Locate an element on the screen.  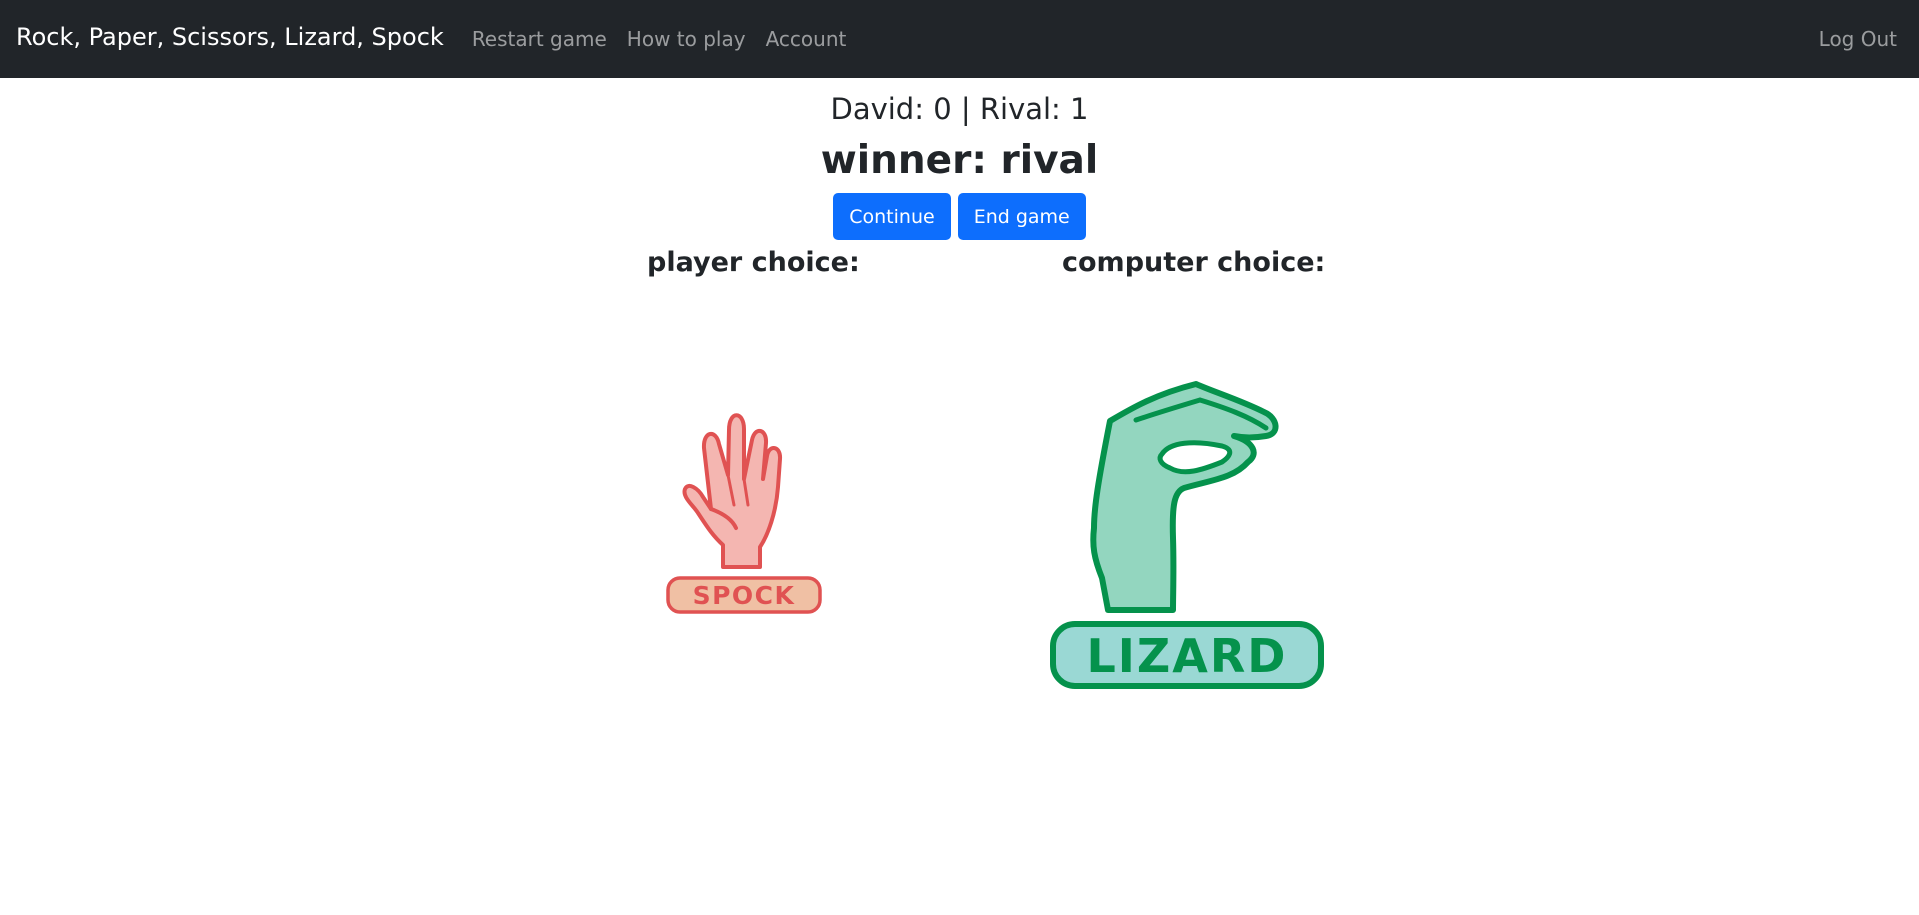
nav-log-out: Log Out is located at coordinates (1858, 39).